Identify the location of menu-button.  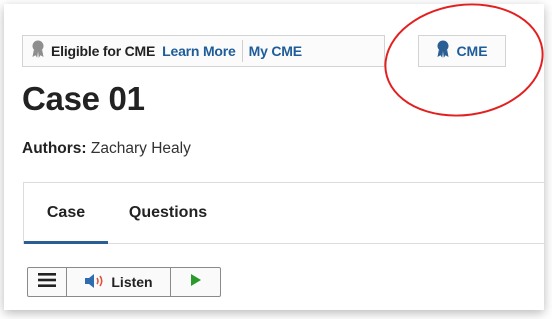
(47, 282).